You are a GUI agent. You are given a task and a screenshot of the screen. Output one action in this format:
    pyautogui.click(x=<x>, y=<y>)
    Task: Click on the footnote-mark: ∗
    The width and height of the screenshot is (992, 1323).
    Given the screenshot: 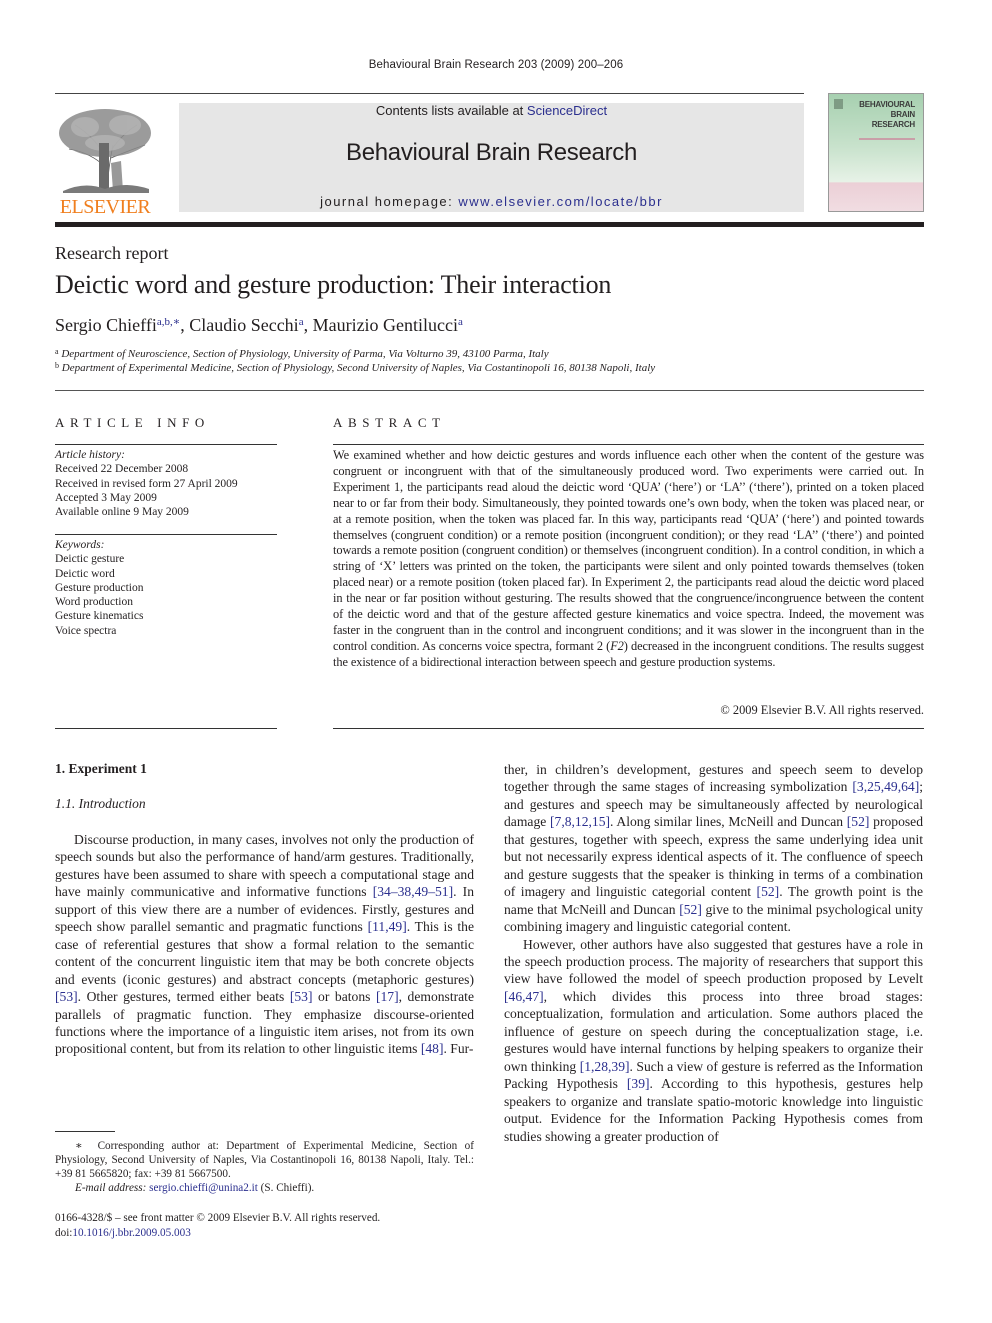 What is the action you would take?
    pyautogui.click(x=79, y=1146)
    